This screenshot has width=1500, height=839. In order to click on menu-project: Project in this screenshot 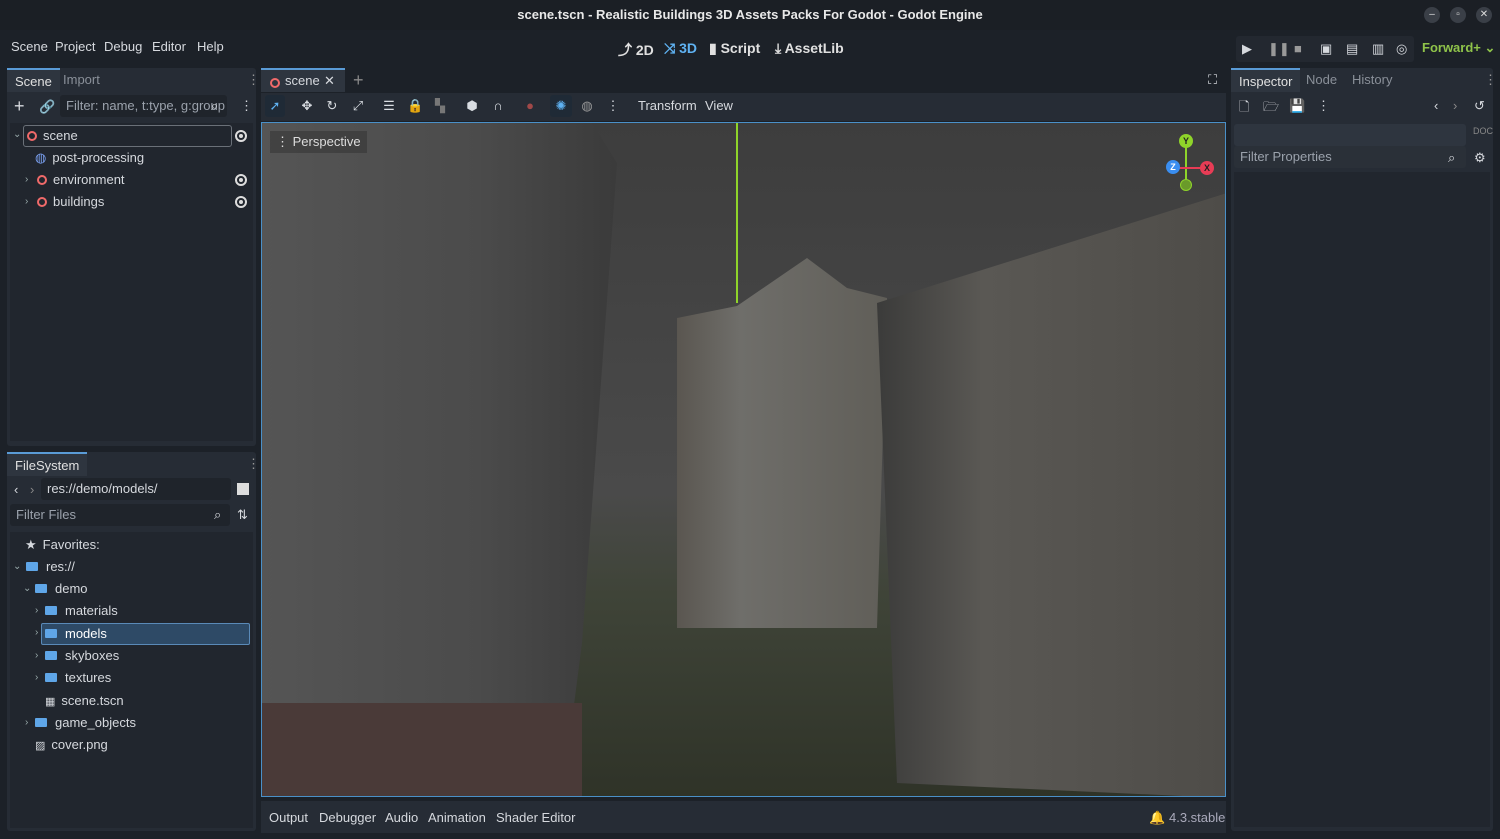, I will do `click(75, 47)`.